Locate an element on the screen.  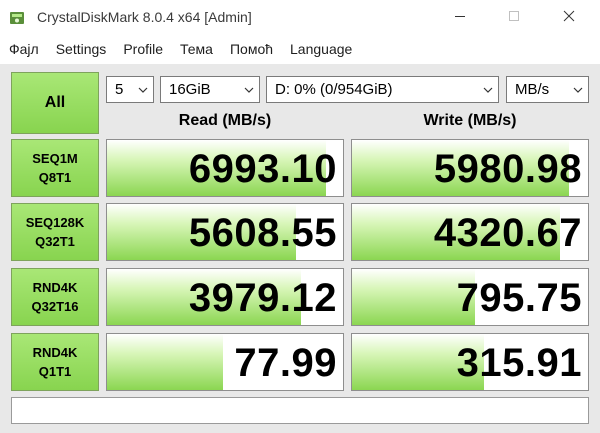
menu-settings: Settings is located at coordinates (81, 49).